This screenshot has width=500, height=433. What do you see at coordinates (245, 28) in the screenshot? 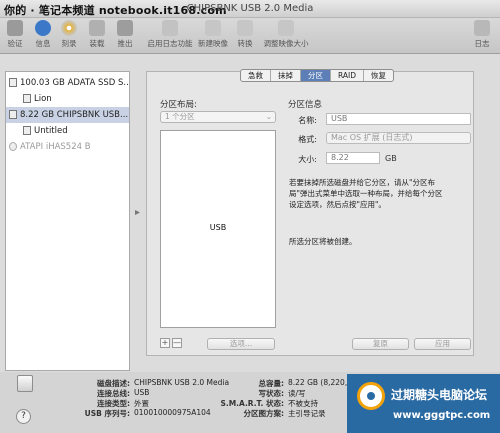
I see `convert-icon` at bounding box center [245, 28].